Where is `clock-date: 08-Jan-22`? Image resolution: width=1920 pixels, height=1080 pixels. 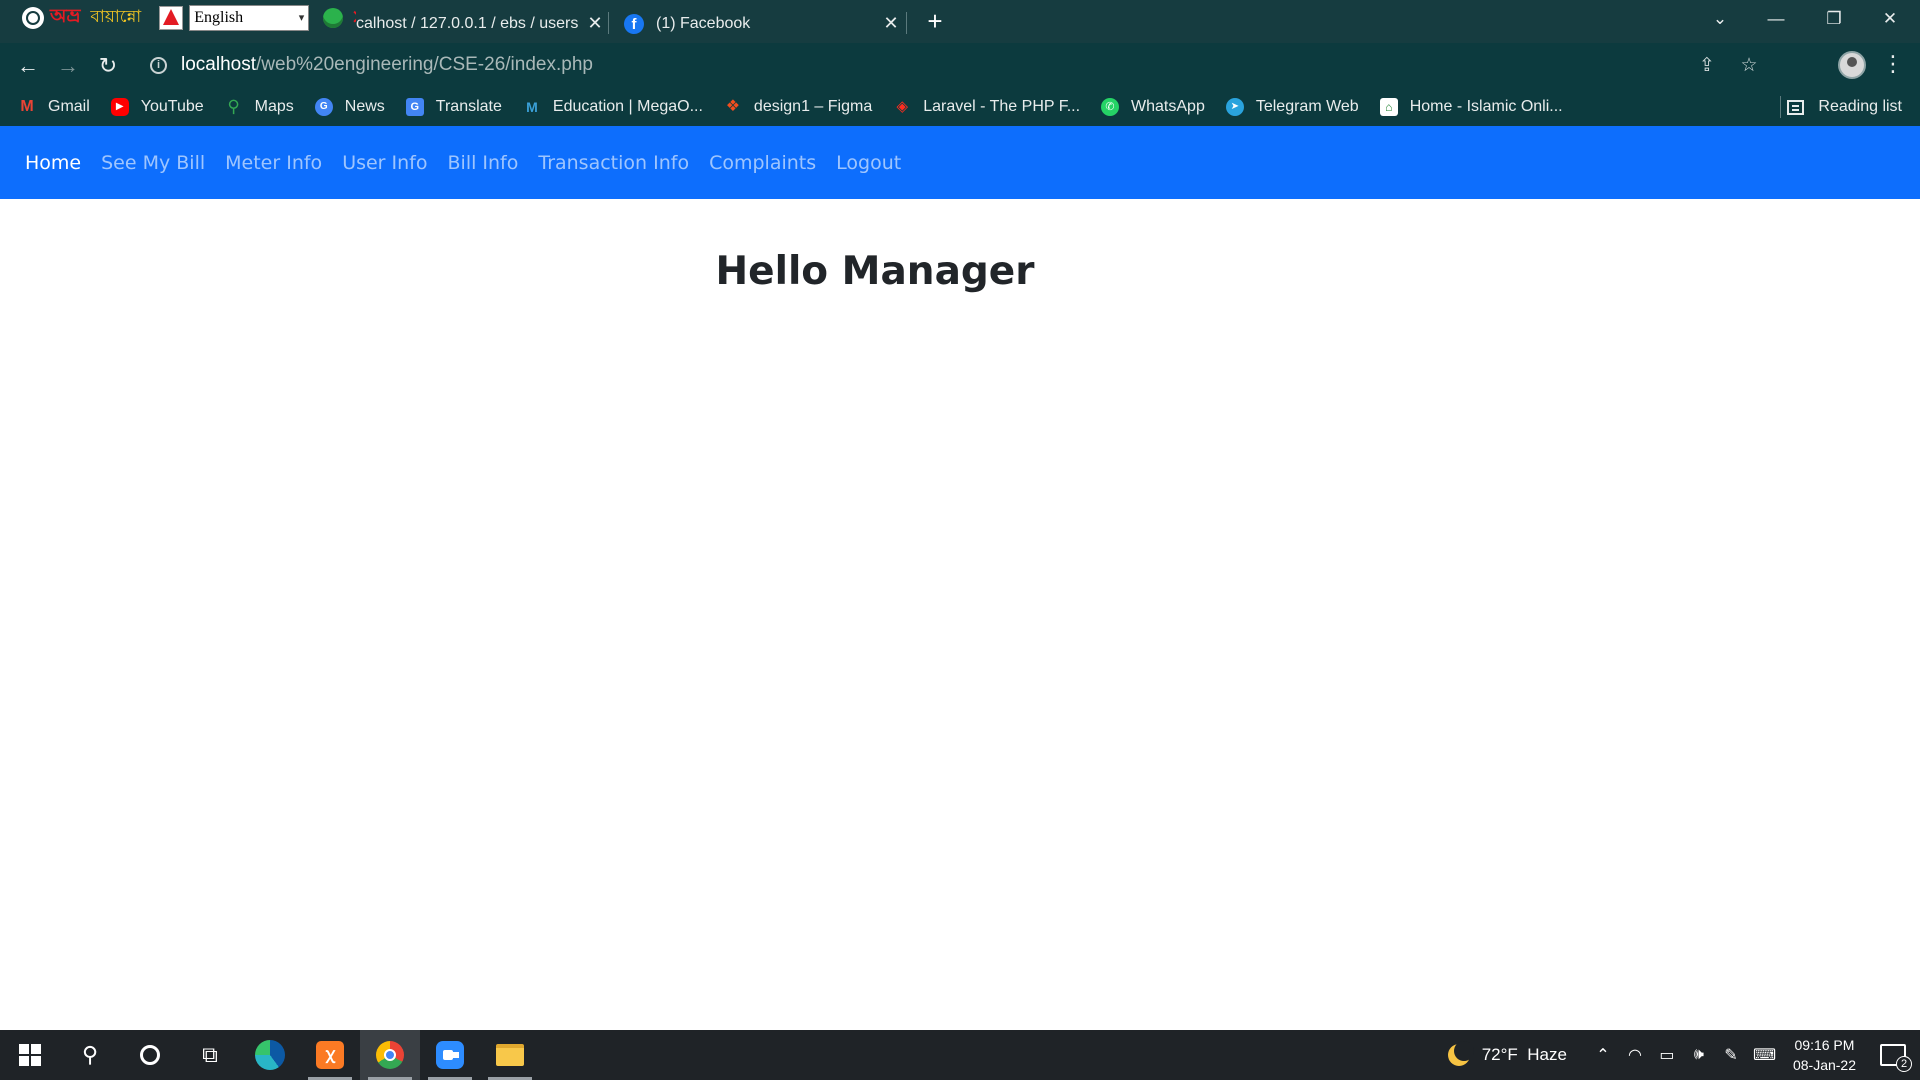
clock-date: 08-Jan-22 is located at coordinates (1824, 1065).